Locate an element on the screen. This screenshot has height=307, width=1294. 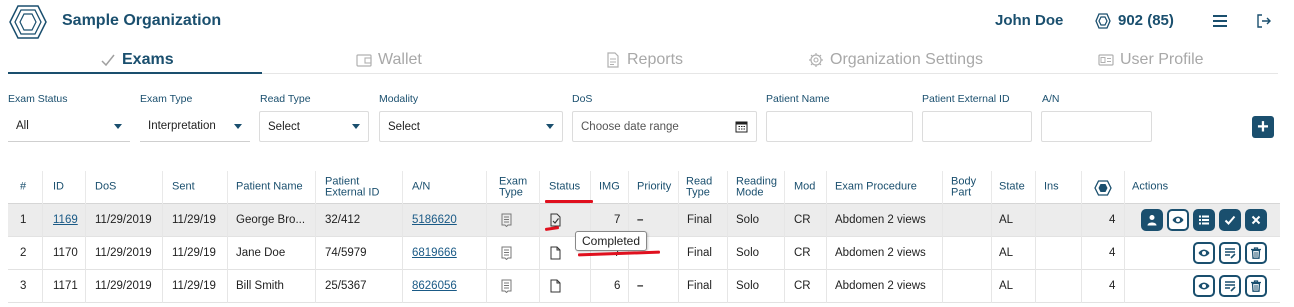
col-header-ins: Ins is located at coordinates (1051, 187).